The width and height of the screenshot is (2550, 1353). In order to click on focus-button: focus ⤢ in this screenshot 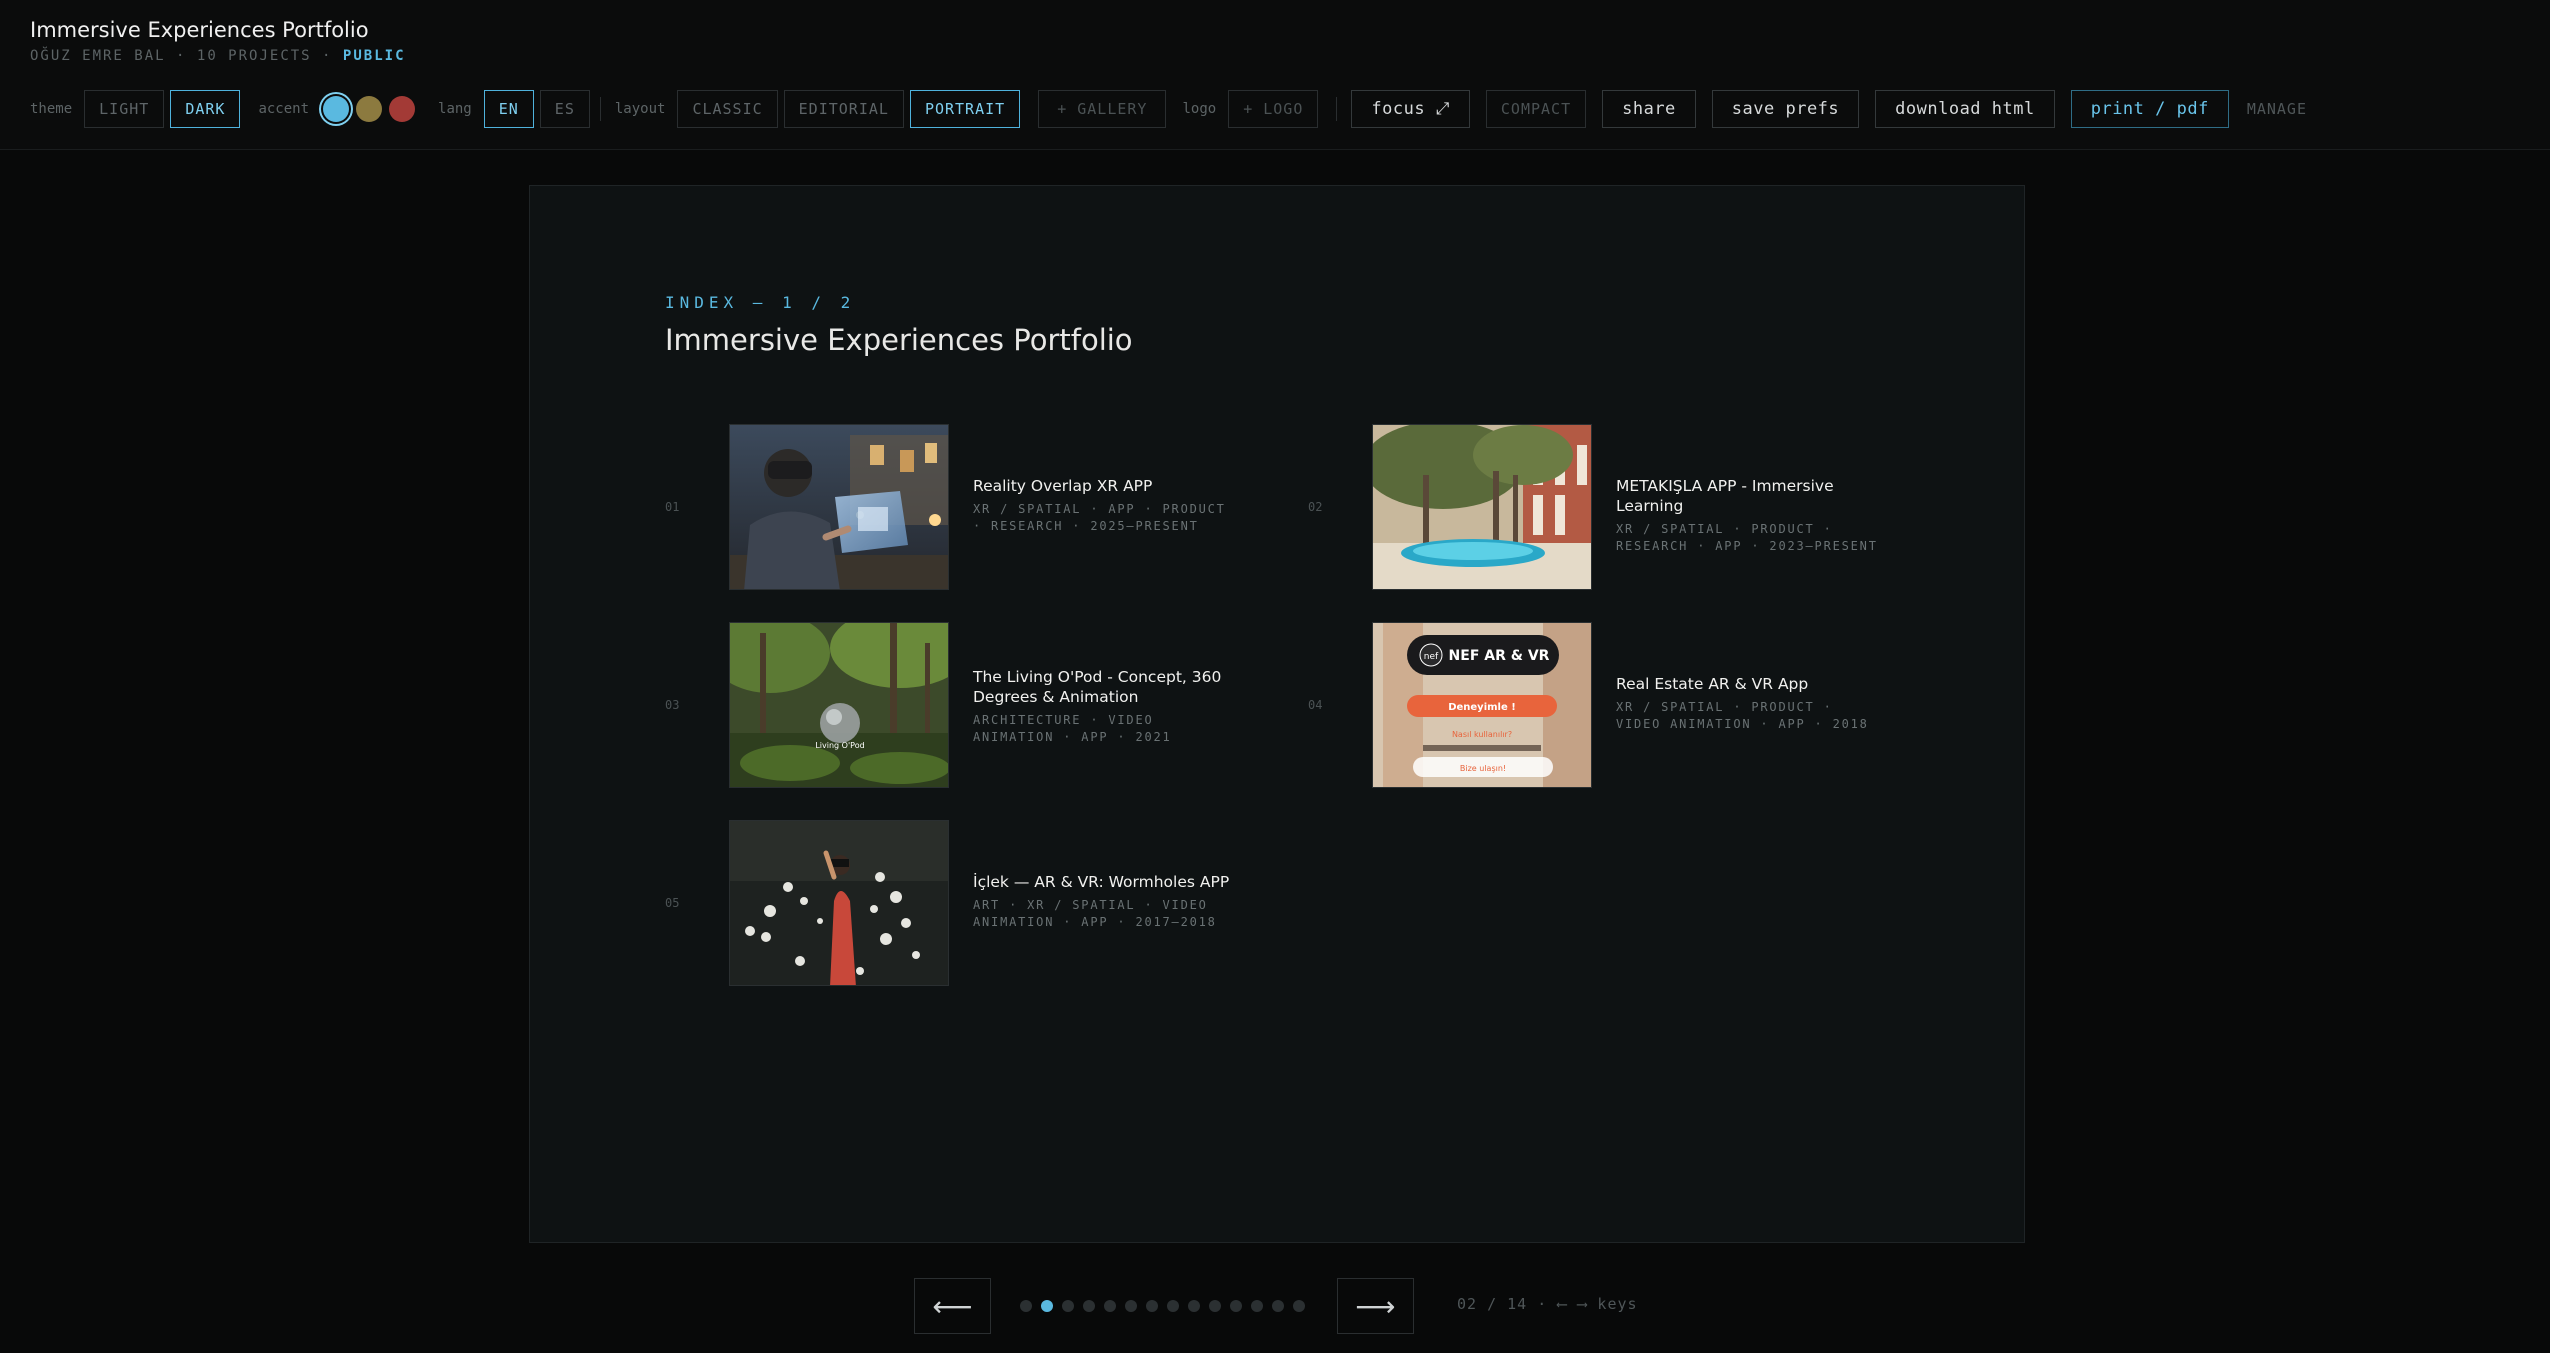, I will do `click(1410, 109)`.